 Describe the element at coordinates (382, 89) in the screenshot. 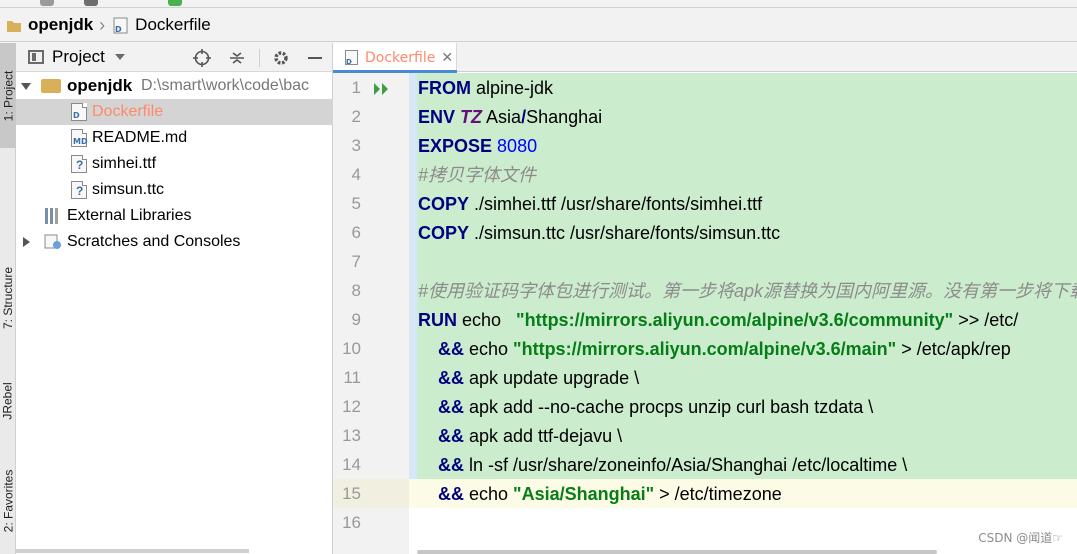

I see `run-icon` at that location.